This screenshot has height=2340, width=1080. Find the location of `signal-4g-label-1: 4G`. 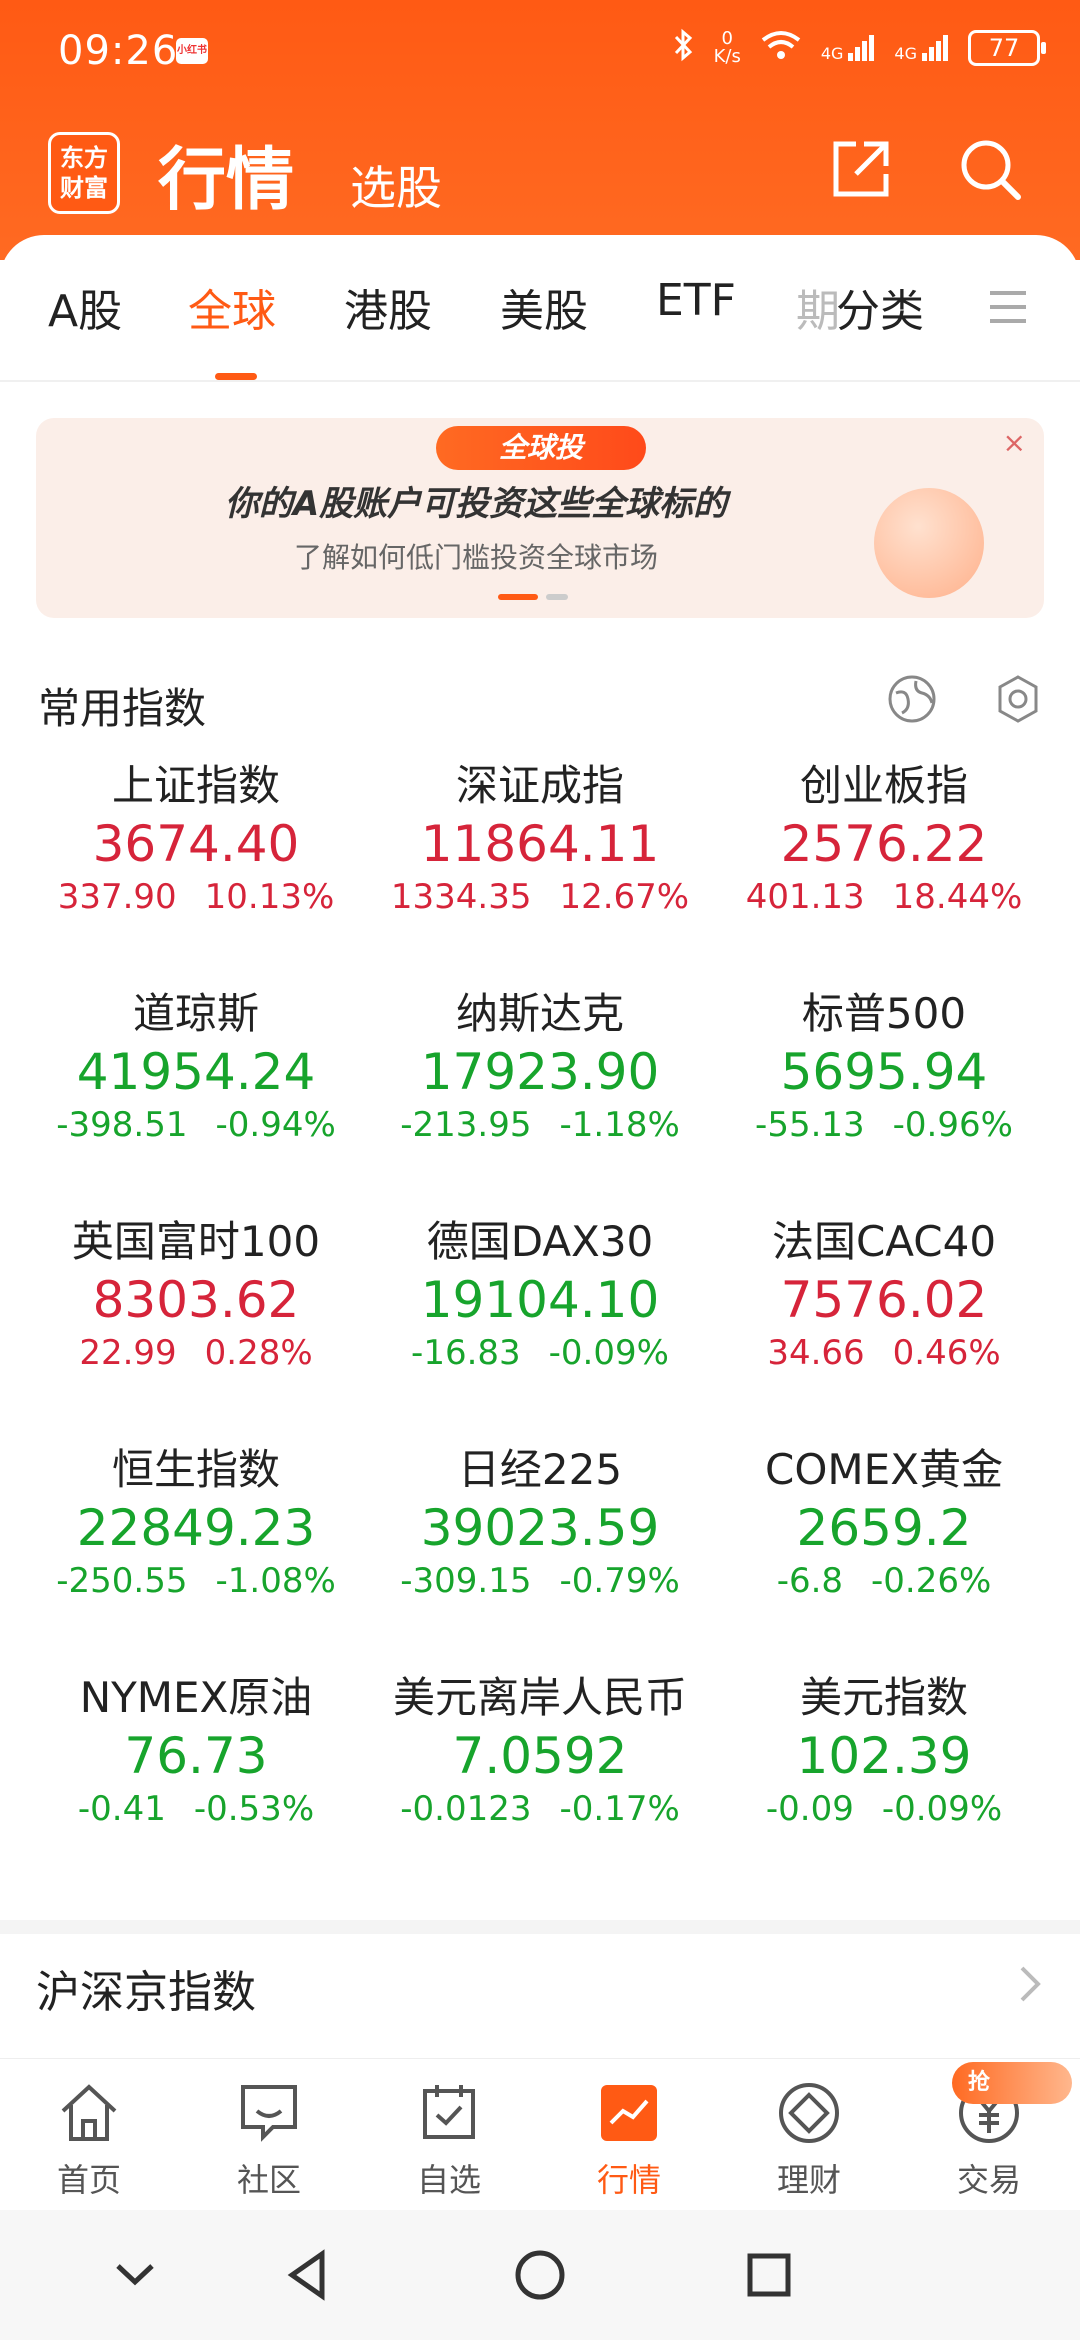

signal-4g-label-1: 4G is located at coordinates (832, 53).